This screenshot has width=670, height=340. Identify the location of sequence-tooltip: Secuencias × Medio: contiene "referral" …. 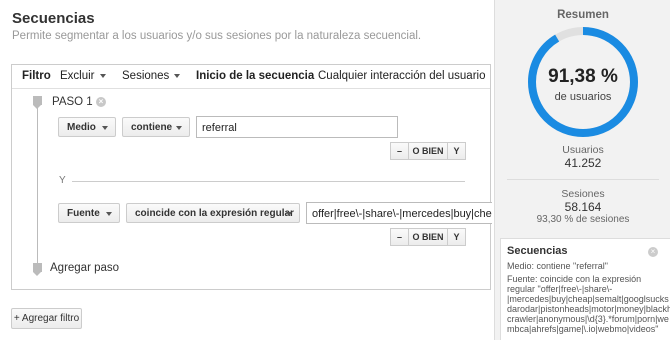
(585, 289).